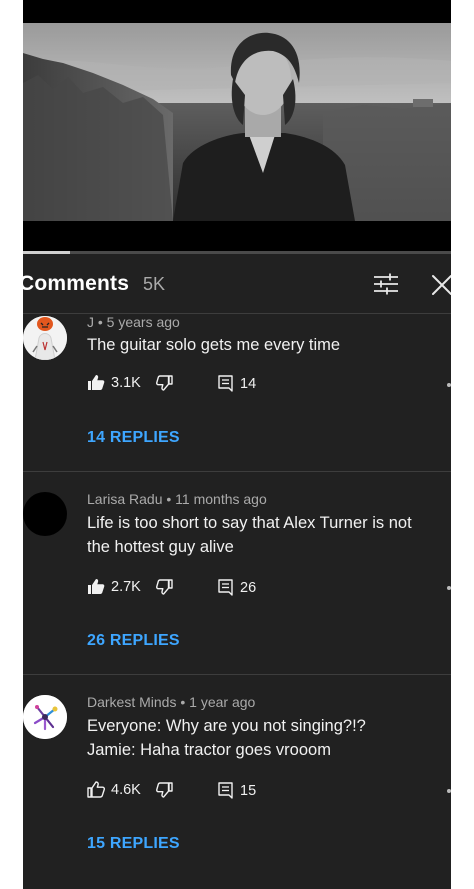 The image size is (474, 889). Describe the element at coordinates (237, 252) in the screenshot. I see `video-progress-bar` at that location.